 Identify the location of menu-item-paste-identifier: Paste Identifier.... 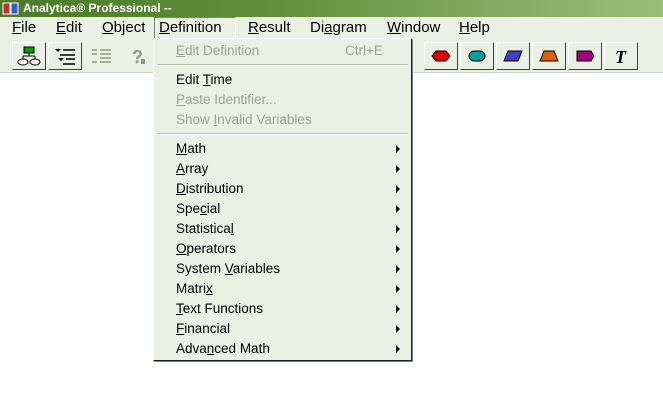
(282, 100).